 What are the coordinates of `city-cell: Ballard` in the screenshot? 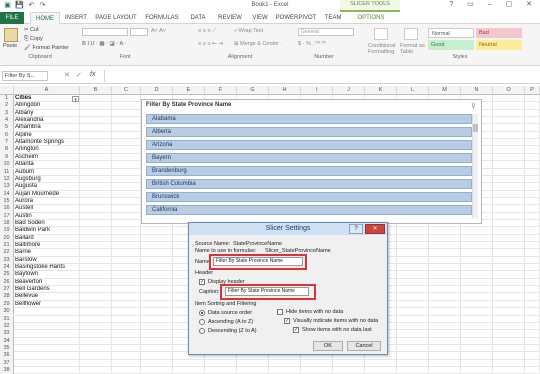 It's located at (47, 238).